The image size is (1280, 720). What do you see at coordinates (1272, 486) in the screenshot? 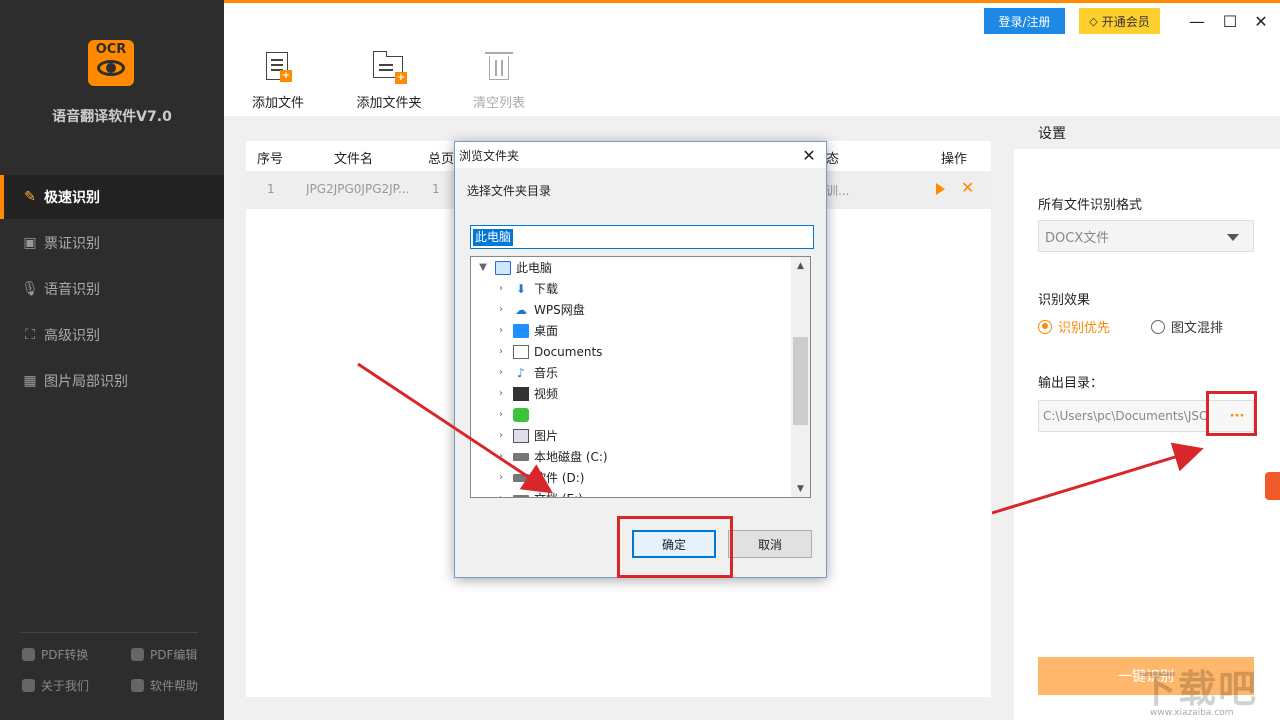
I see `side-float-icon` at bounding box center [1272, 486].